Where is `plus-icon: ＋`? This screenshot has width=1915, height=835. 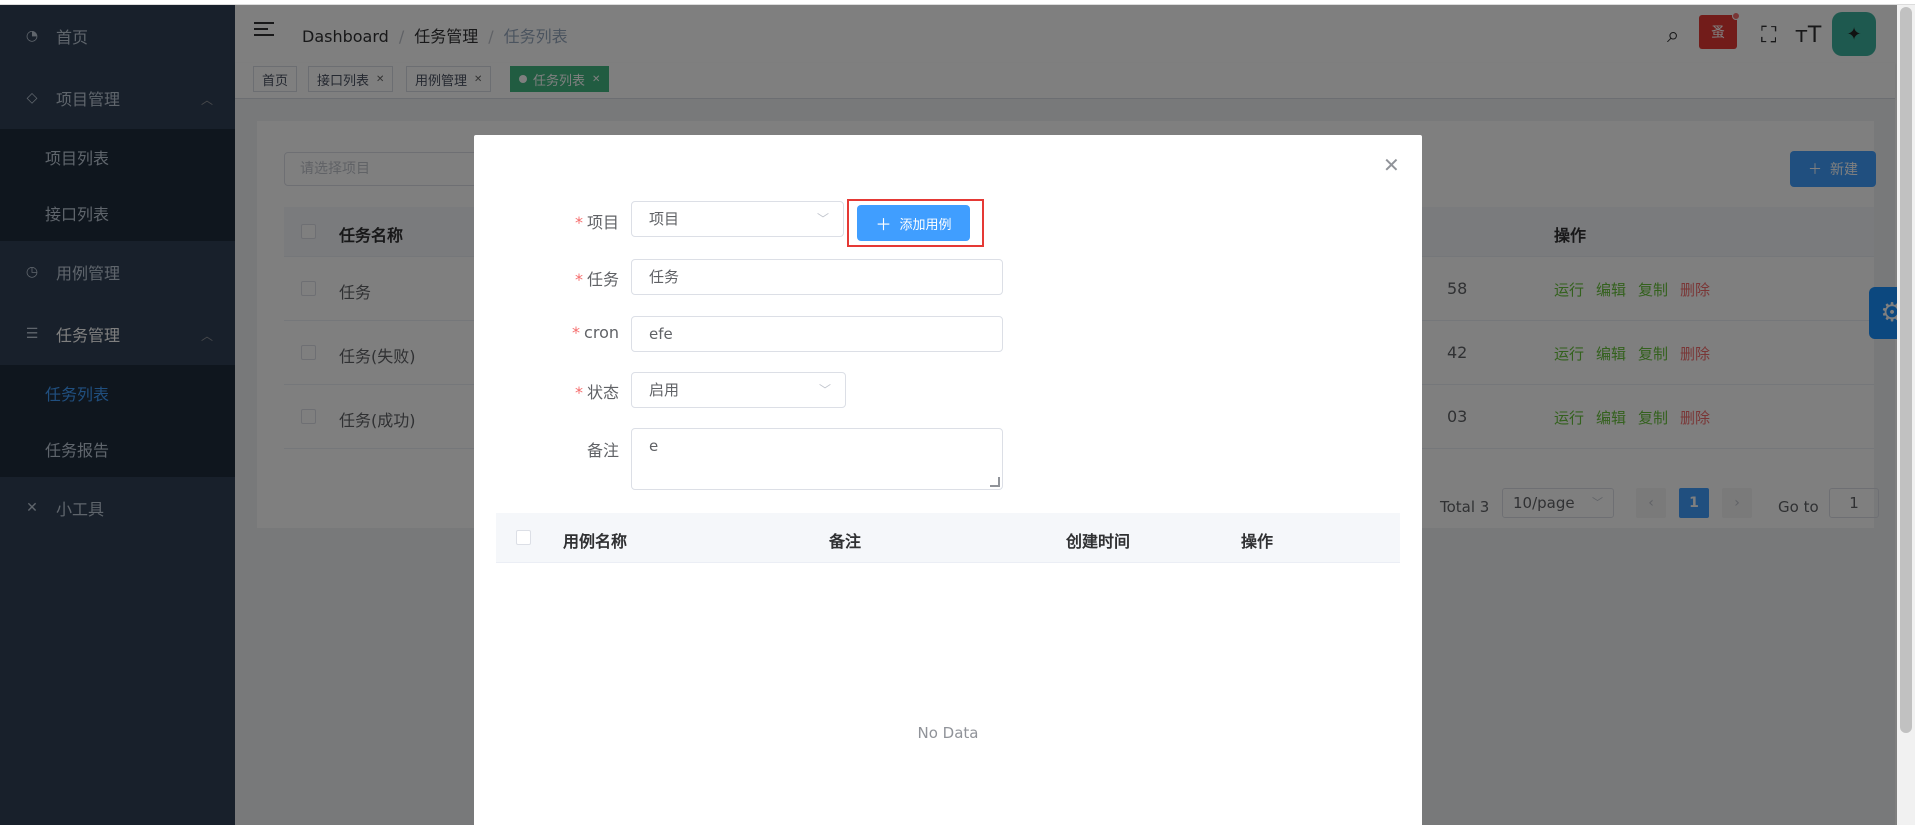
plus-icon: ＋ is located at coordinates (883, 224).